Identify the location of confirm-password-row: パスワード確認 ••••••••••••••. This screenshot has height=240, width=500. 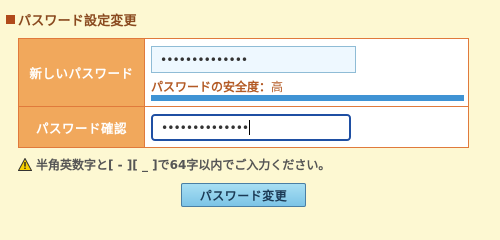
(243, 127).